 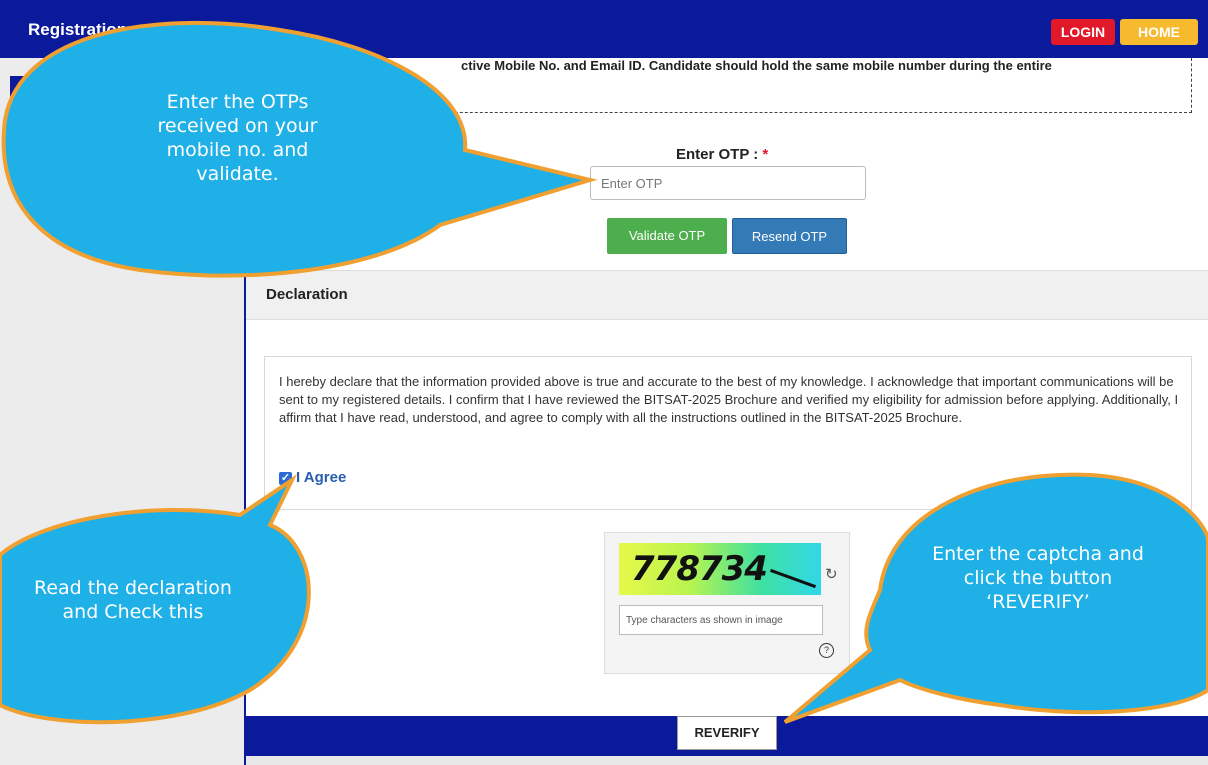 What do you see at coordinates (727, 603) in the screenshot?
I see `captcha-panel: 778734 ↻ ?` at bounding box center [727, 603].